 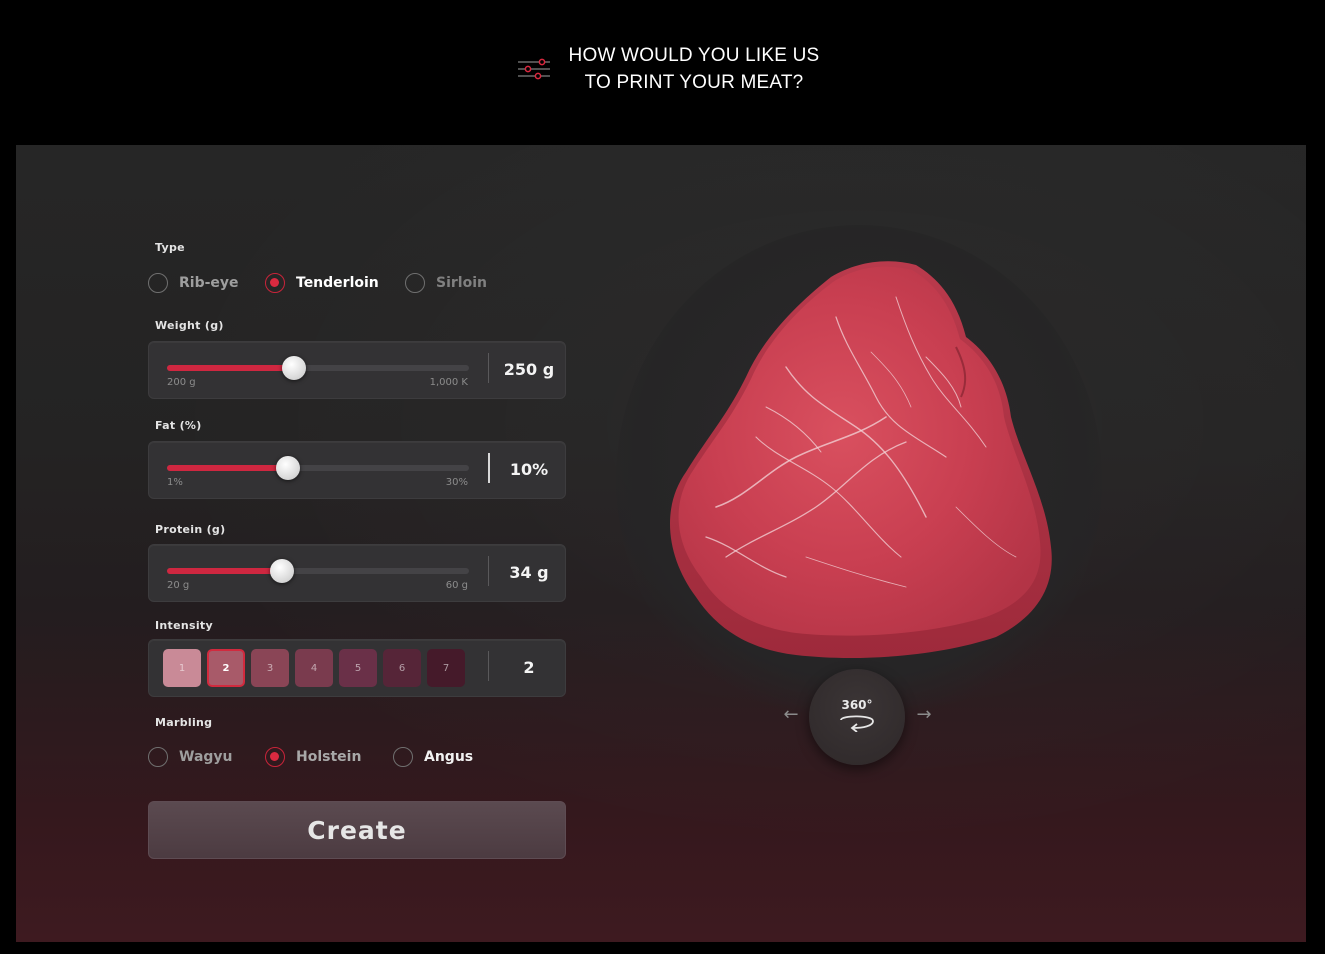 I want to click on intensity-chip-4: 4, so click(x=314, y=668).